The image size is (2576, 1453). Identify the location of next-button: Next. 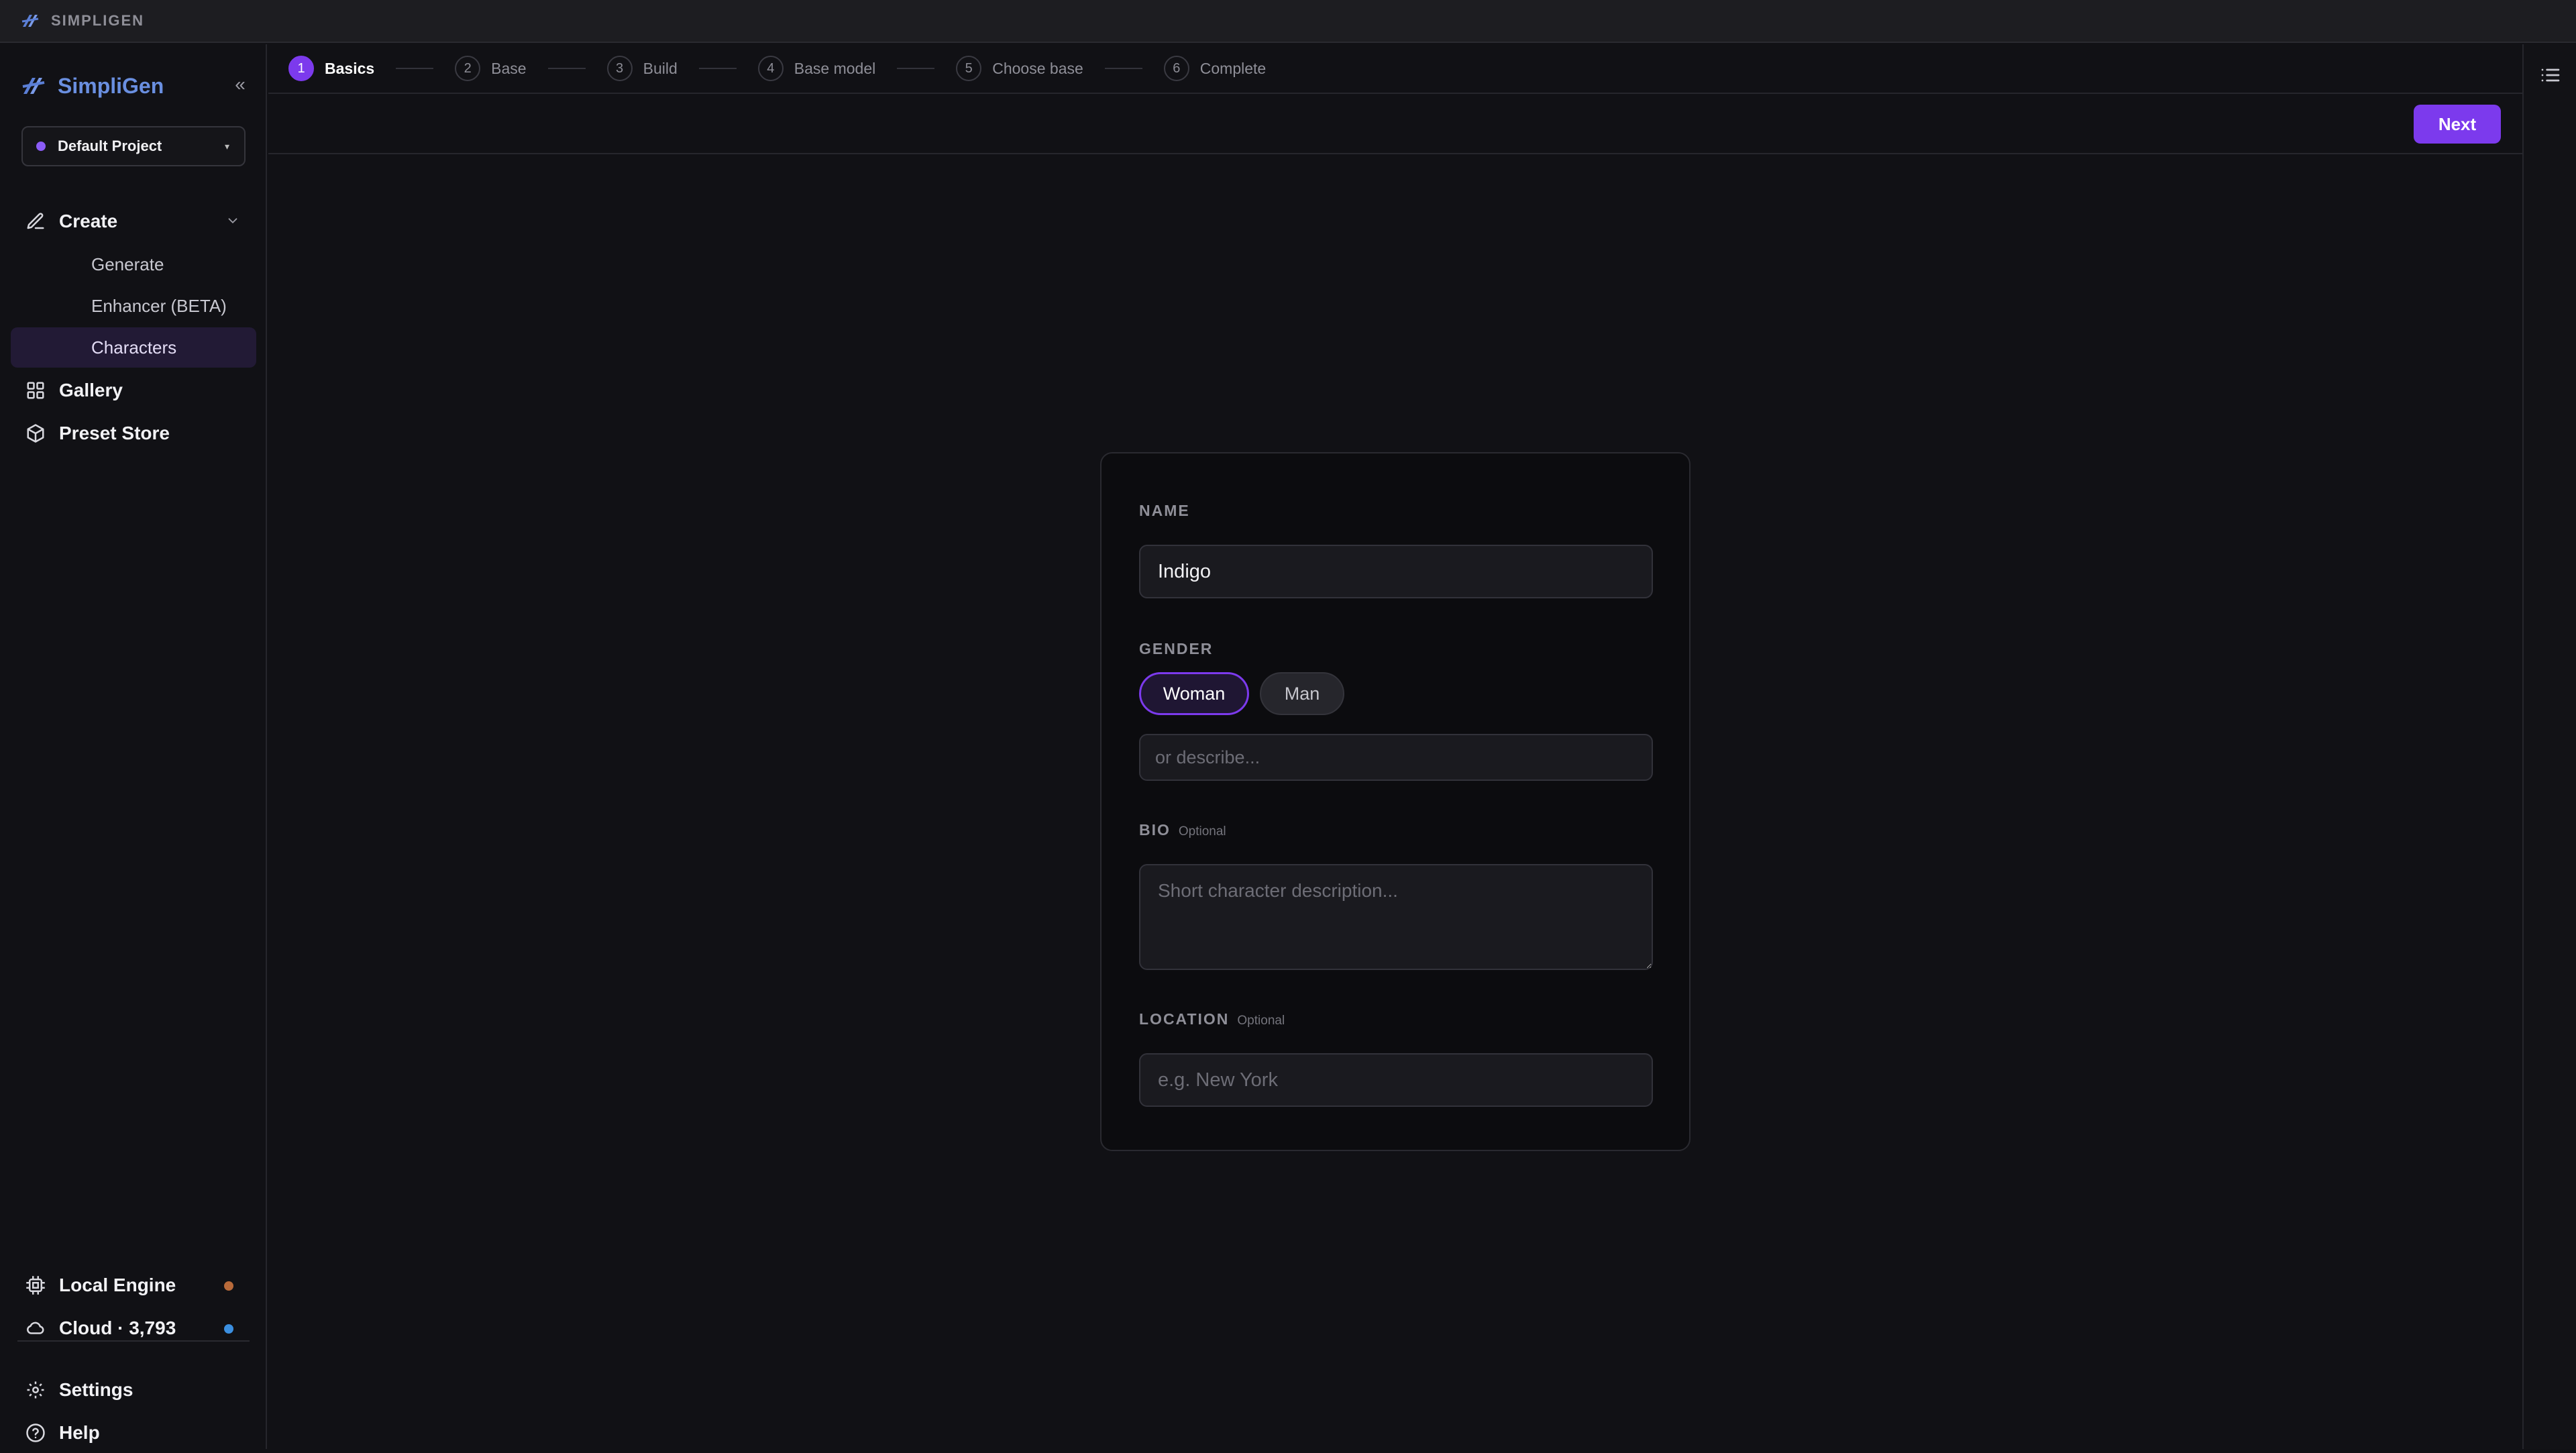
(2457, 124).